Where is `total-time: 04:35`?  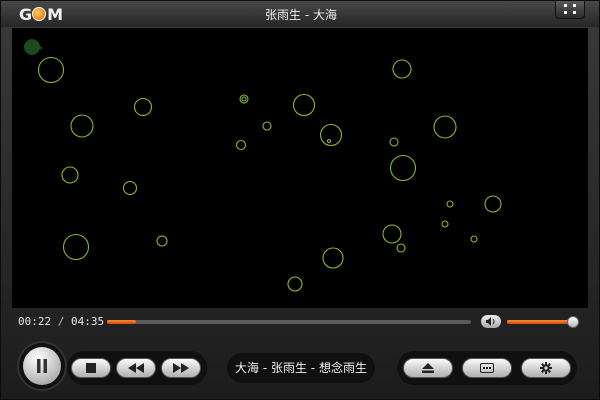 total-time: 04:35 is located at coordinates (88, 321).